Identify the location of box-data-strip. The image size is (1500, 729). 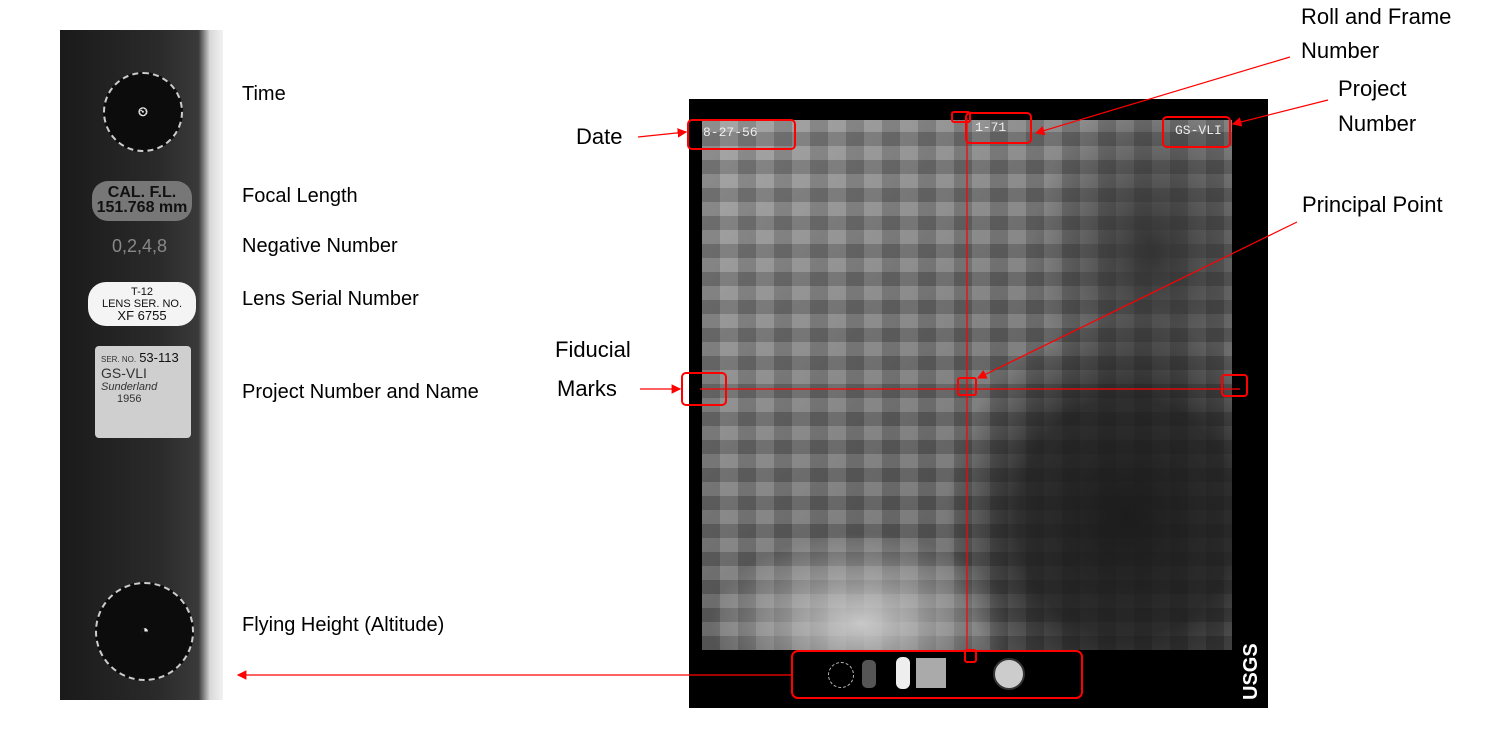
(937, 674).